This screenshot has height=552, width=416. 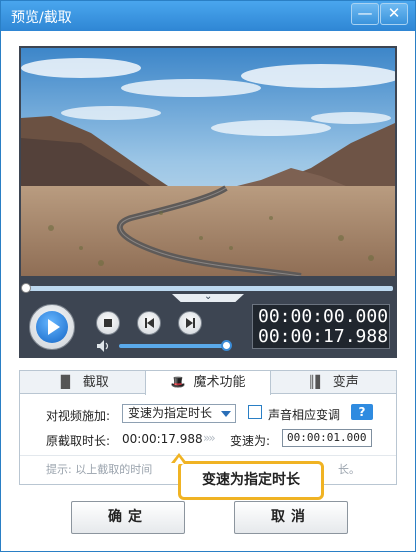 What do you see at coordinates (327, 438) in the screenshot?
I see `target-duration-input: 00:00:01.000` at bounding box center [327, 438].